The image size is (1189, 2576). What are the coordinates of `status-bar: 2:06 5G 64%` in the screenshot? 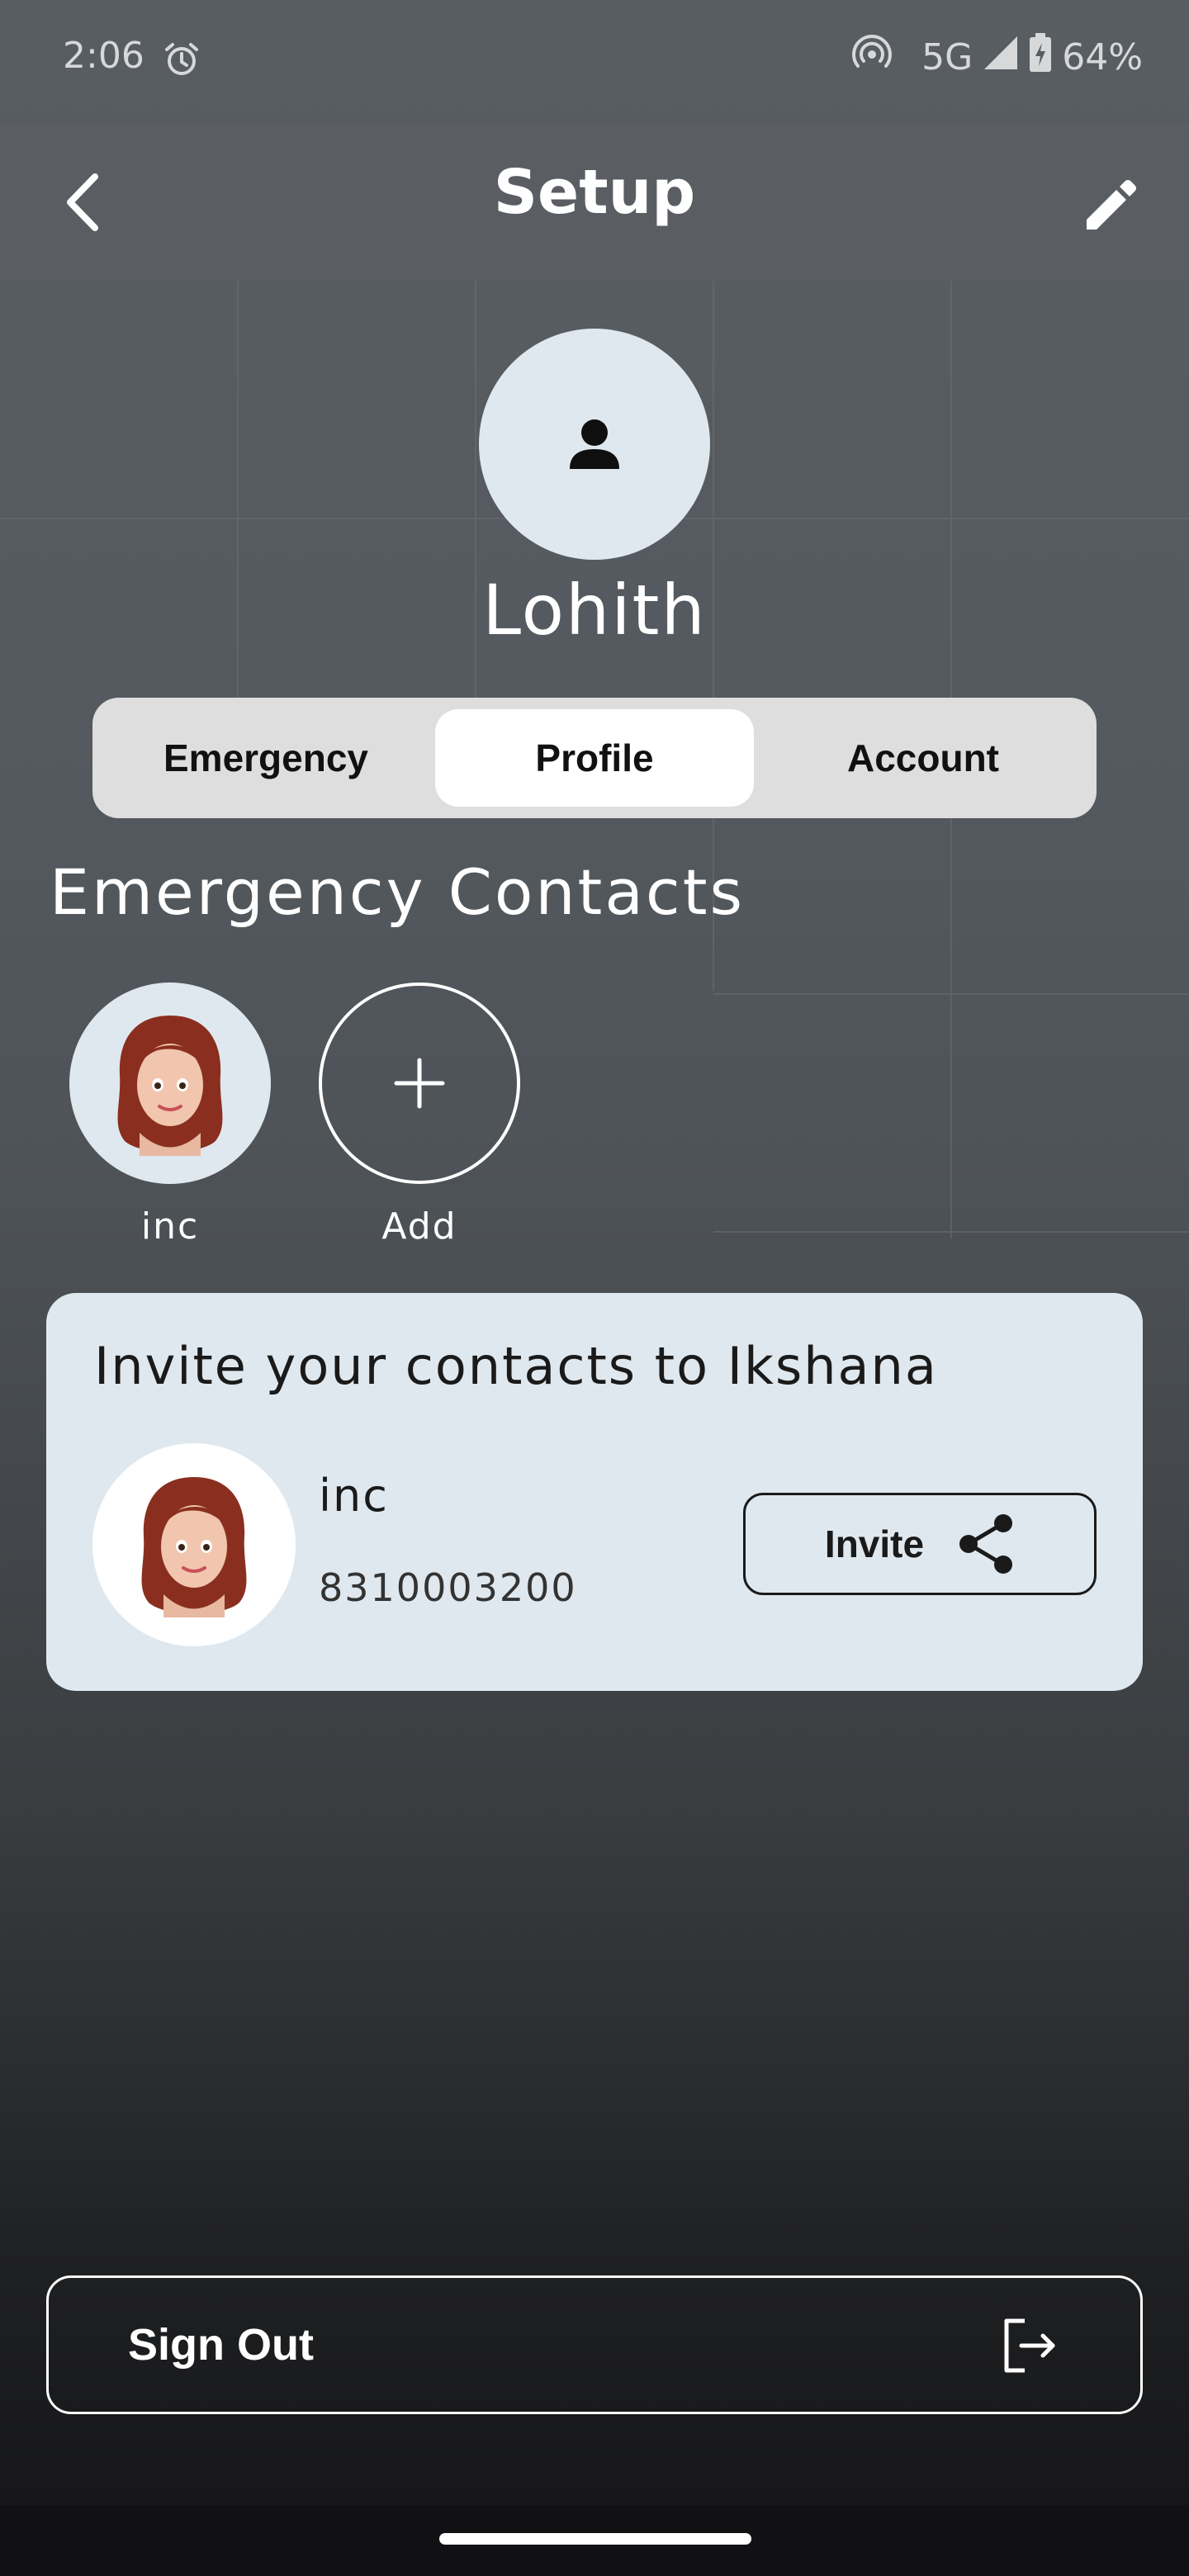 It's located at (594, 62).